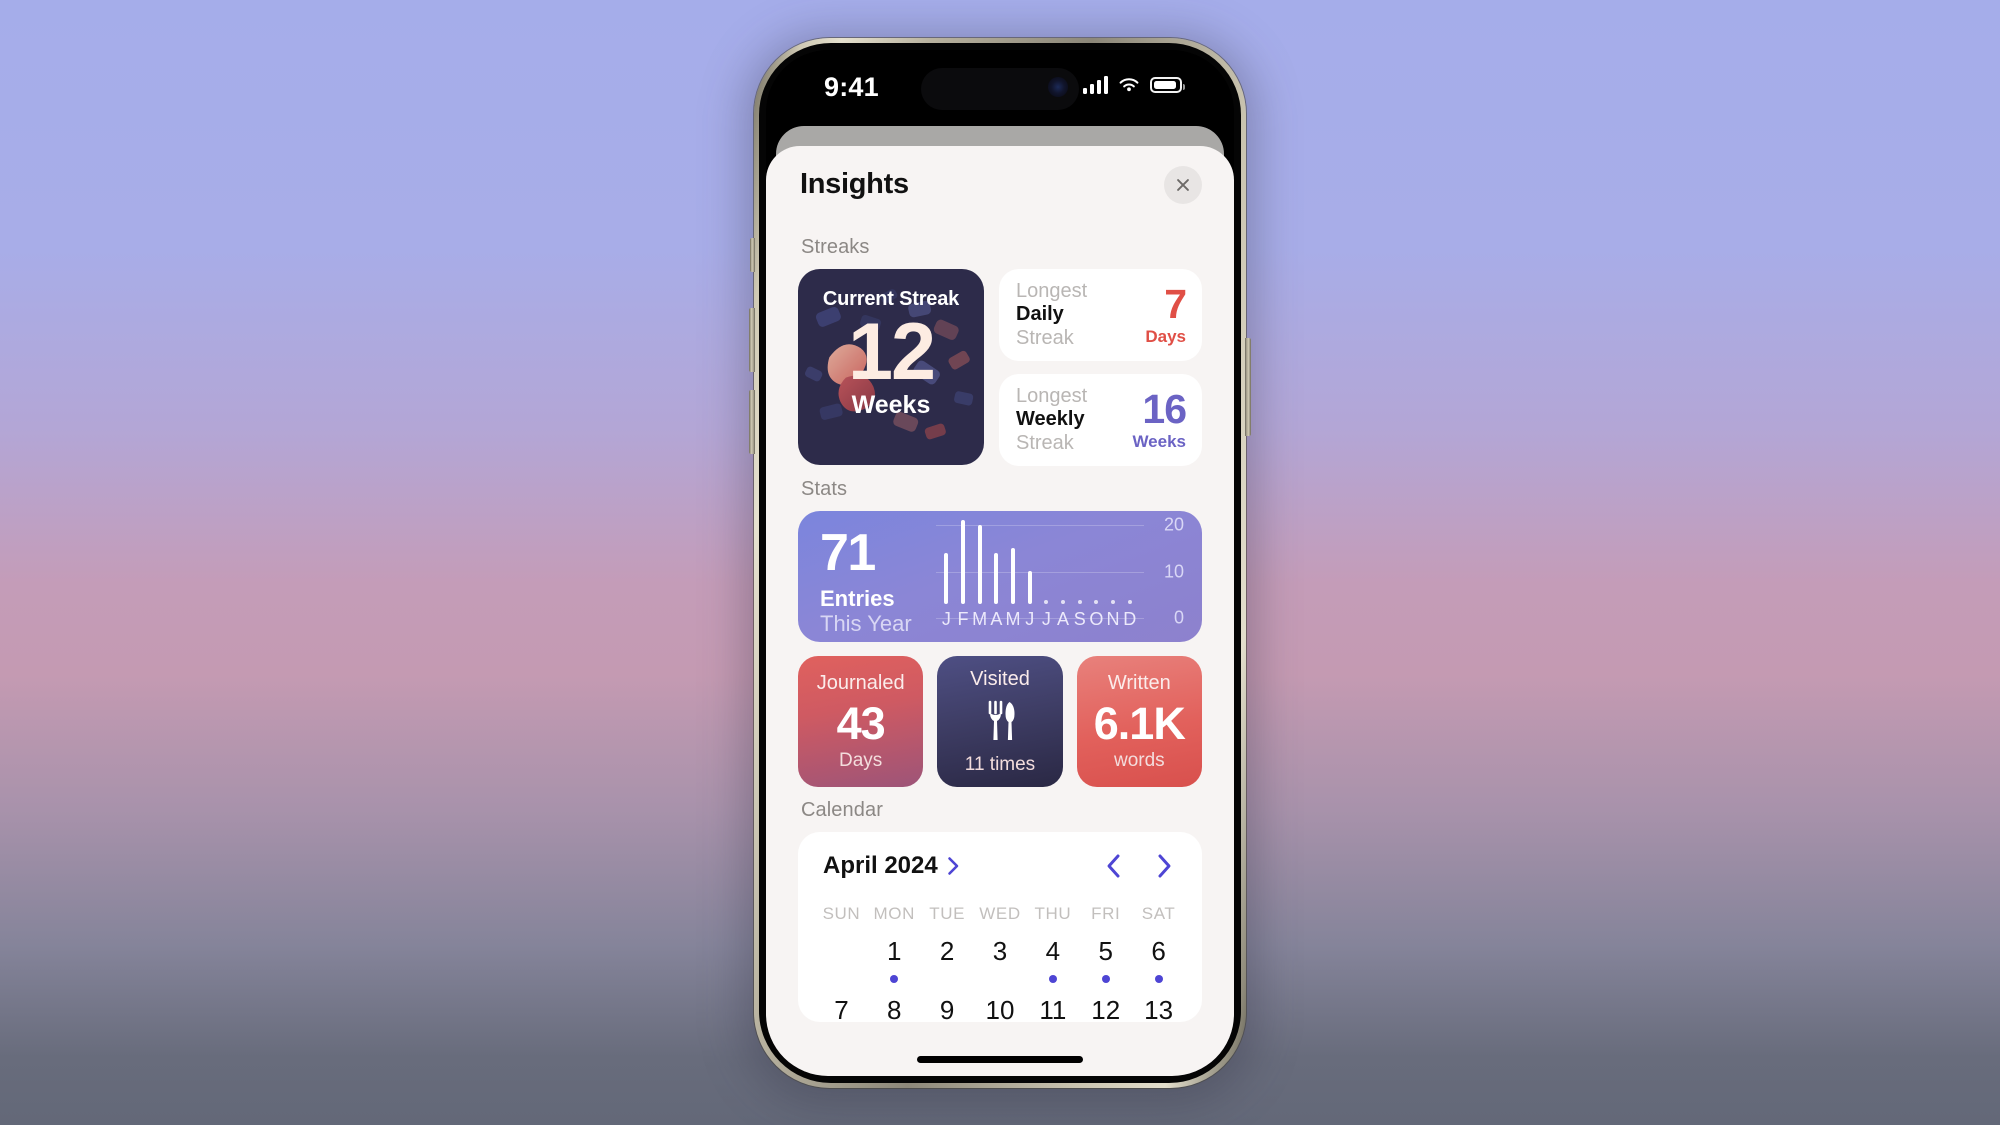  I want to click on calendar-day-11: 11, so click(1052, 1008).